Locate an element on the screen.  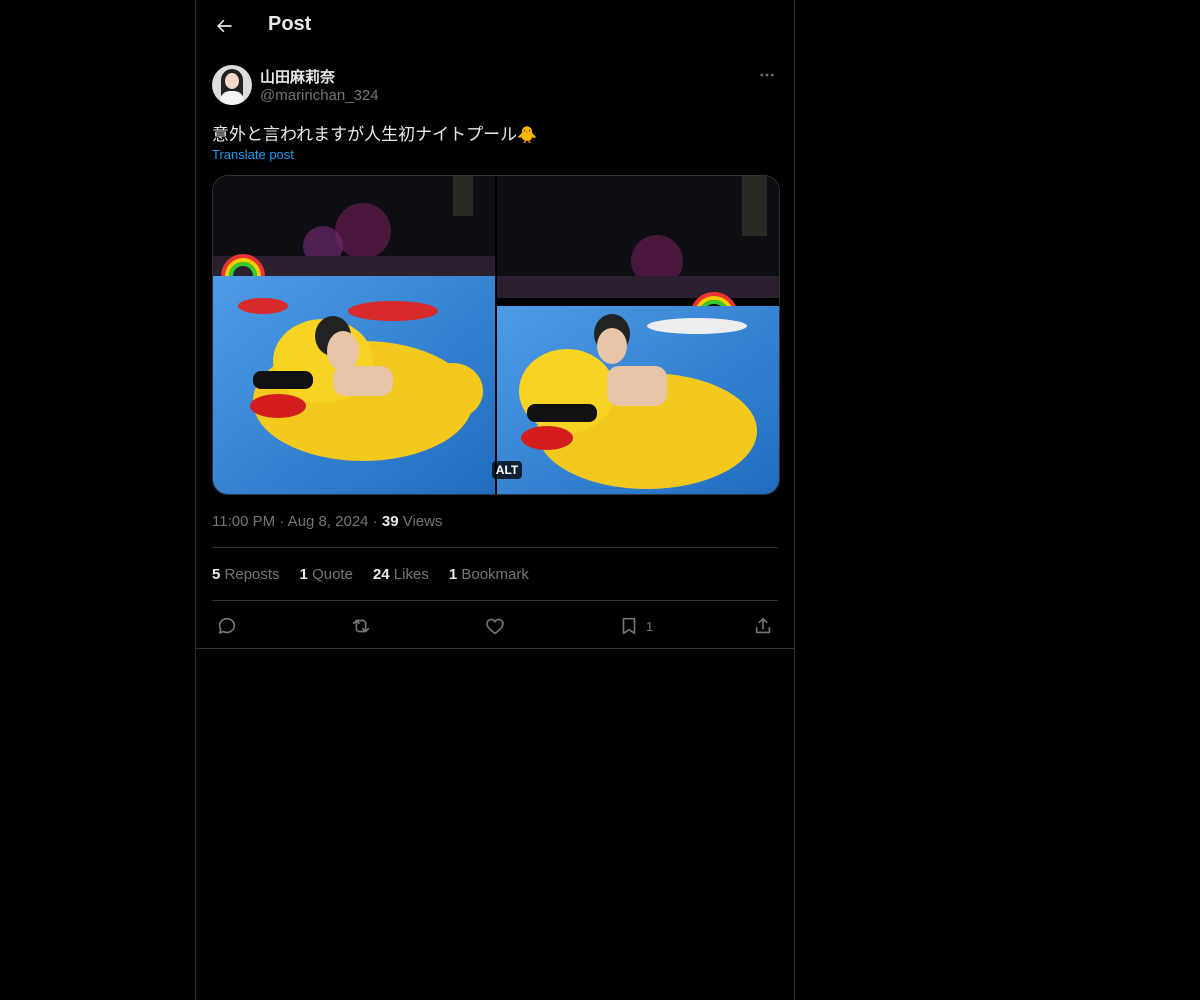
more-icon is located at coordinates (767, 75).